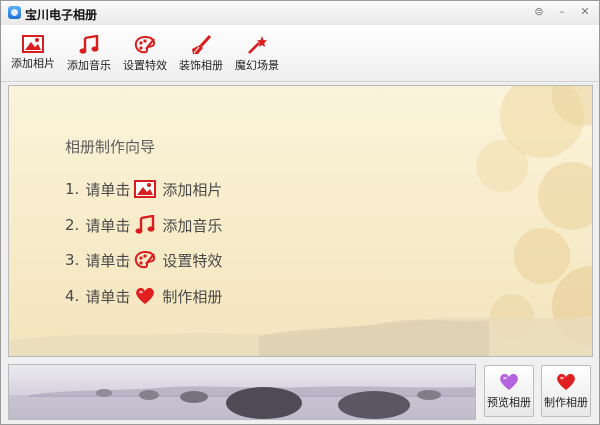 The image size is (600, 425). Describe the element at coordinates (192, 189) in the screenshot. I see `step-action: 添加相片` at that location.